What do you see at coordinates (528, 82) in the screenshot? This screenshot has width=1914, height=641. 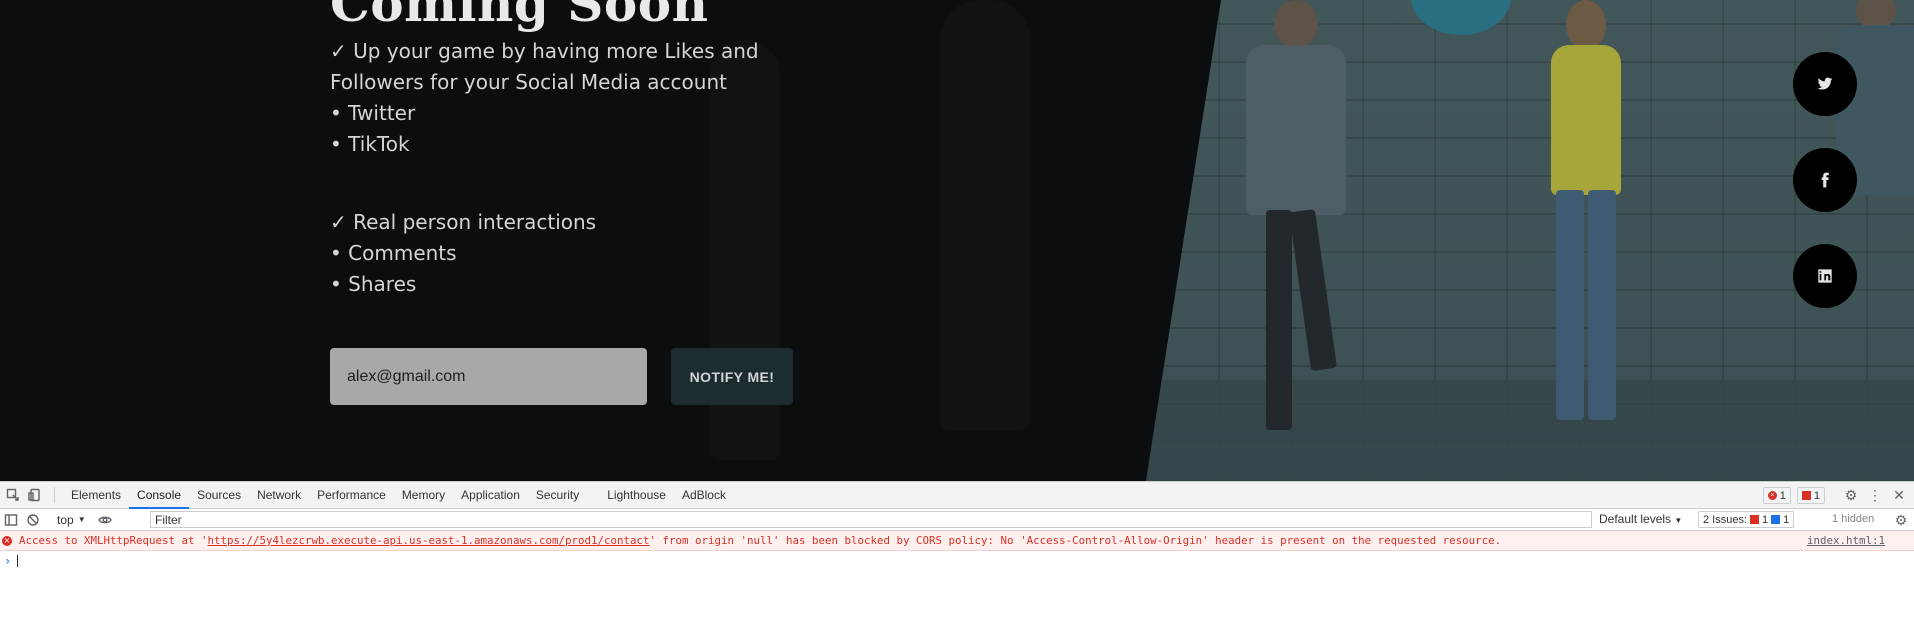 I see `feature-line: Followers for your Social Media account` at bounding box center [528, 82].